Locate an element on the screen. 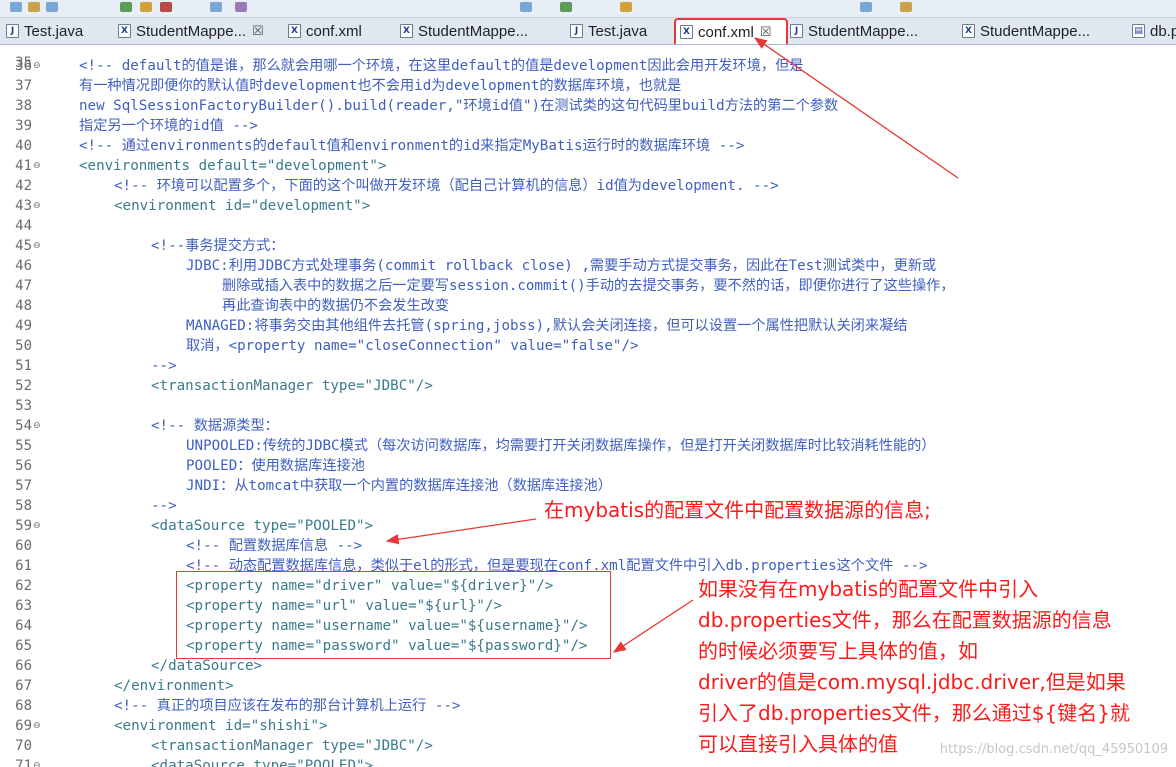 The image size is (1176, 767). line-number: 40 is located at coordinates (23, 146).